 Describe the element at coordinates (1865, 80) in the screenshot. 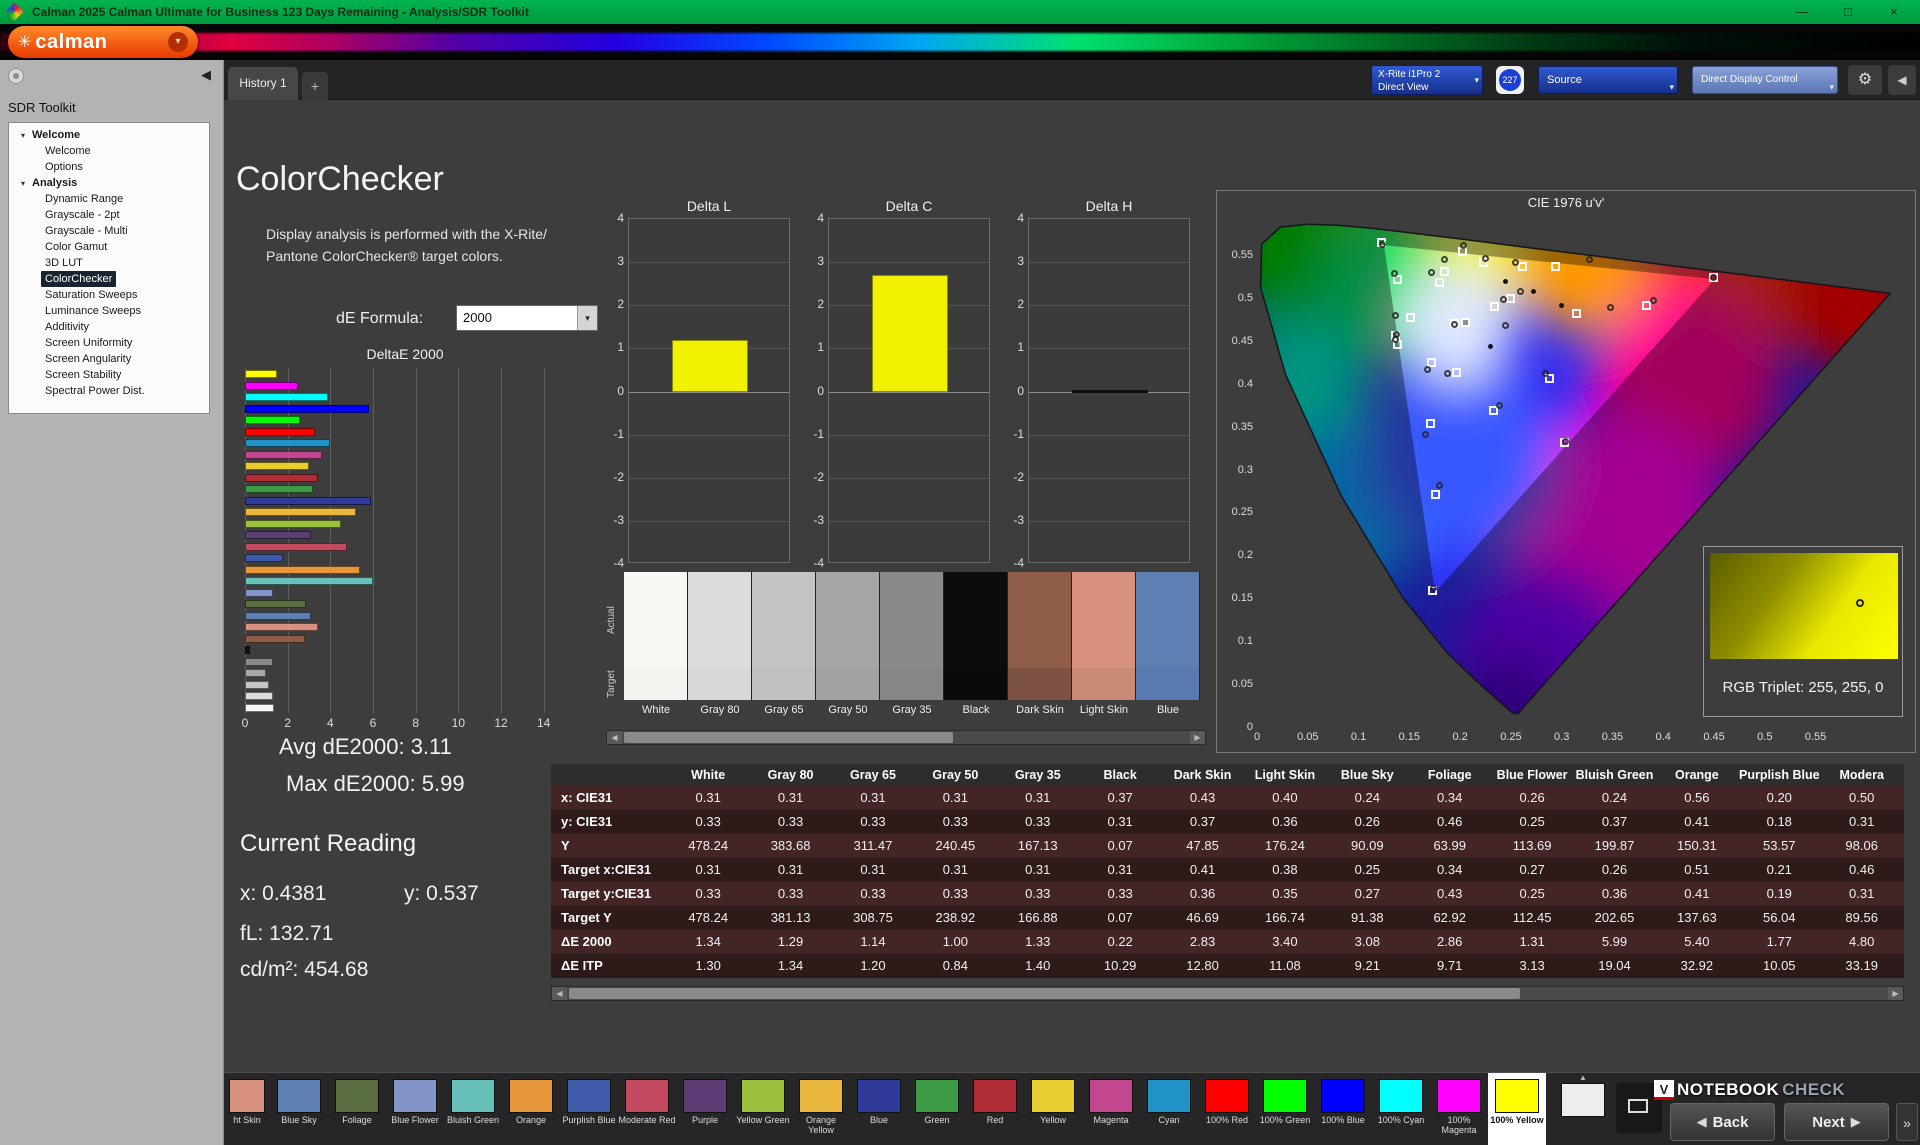

I see `gear-icon: ⚙` at that location.